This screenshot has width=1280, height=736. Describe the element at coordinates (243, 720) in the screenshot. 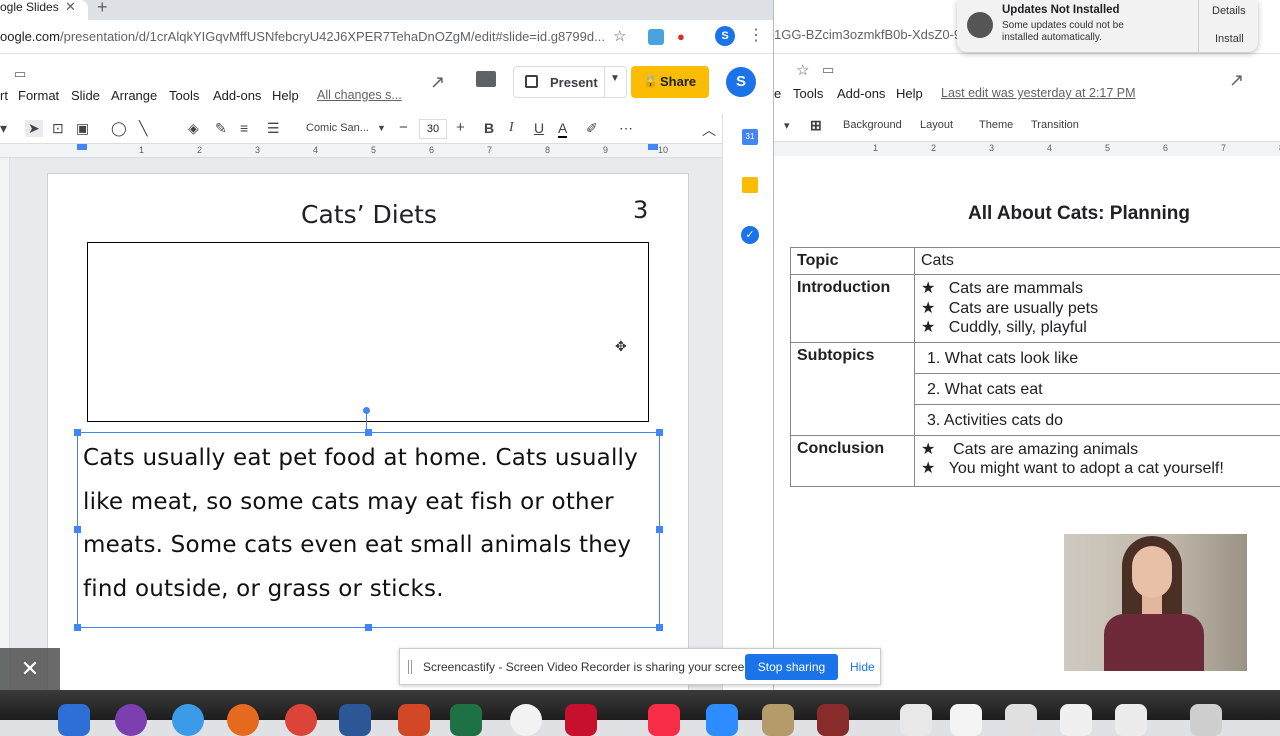

I see `firefox-icon` at that location.